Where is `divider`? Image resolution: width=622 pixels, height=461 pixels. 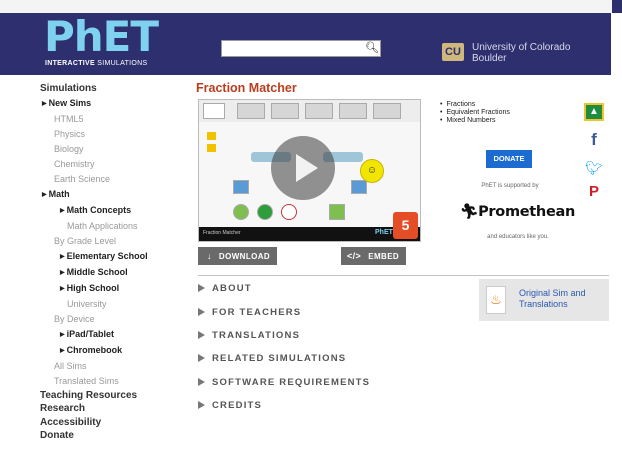 divider is located at coordinates (403, 275).